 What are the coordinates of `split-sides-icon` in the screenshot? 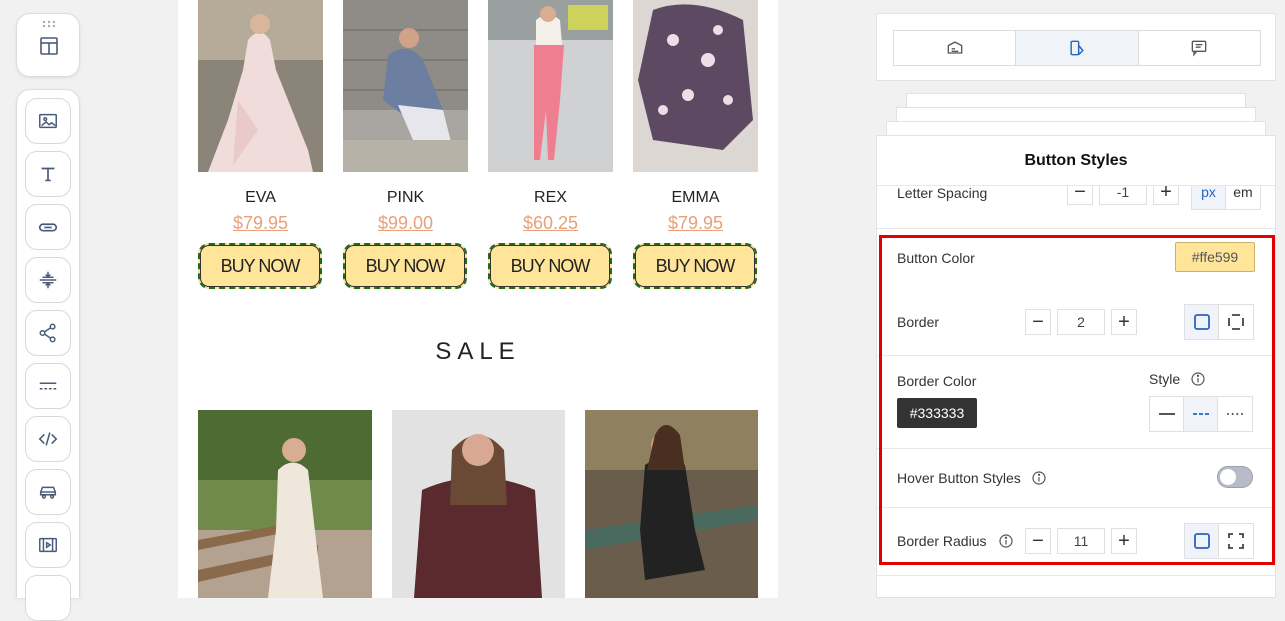 It's located at (1236, 322).